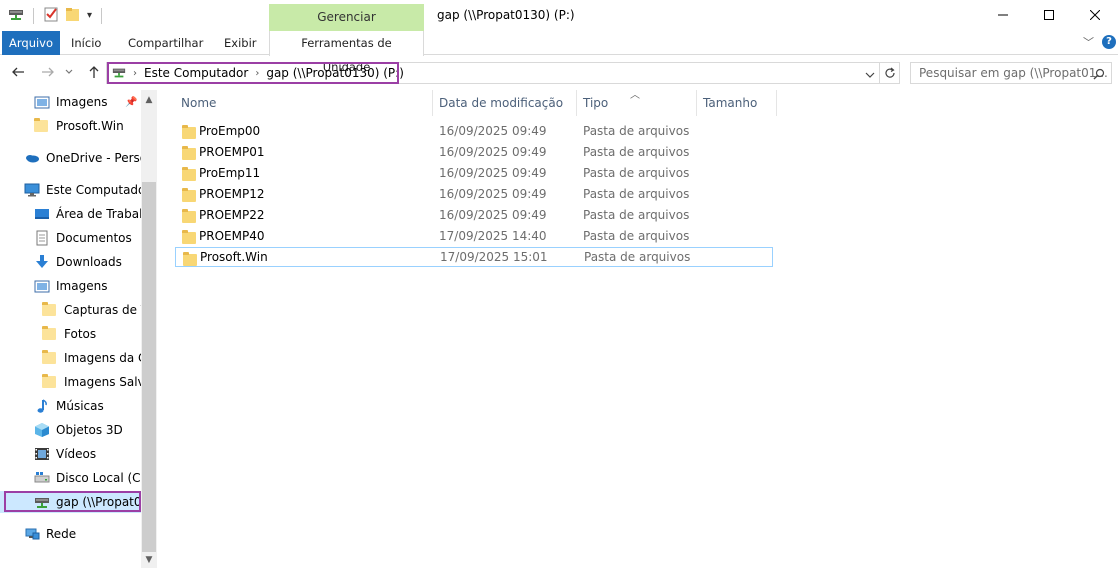 The height and width of the screenshot is (568, 1118). I want to click on minimize-button, so click(1003, 15).